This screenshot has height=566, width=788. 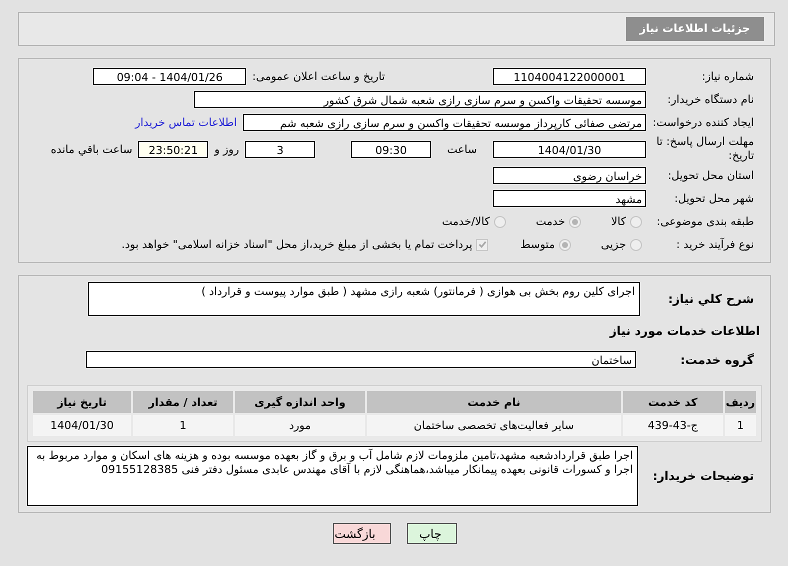 What do you see at coordinates (685, 331) in the screenshot?
I see `section-title: اطلاعات خدمات مورد نیاز` at bounding box center [685, 331].